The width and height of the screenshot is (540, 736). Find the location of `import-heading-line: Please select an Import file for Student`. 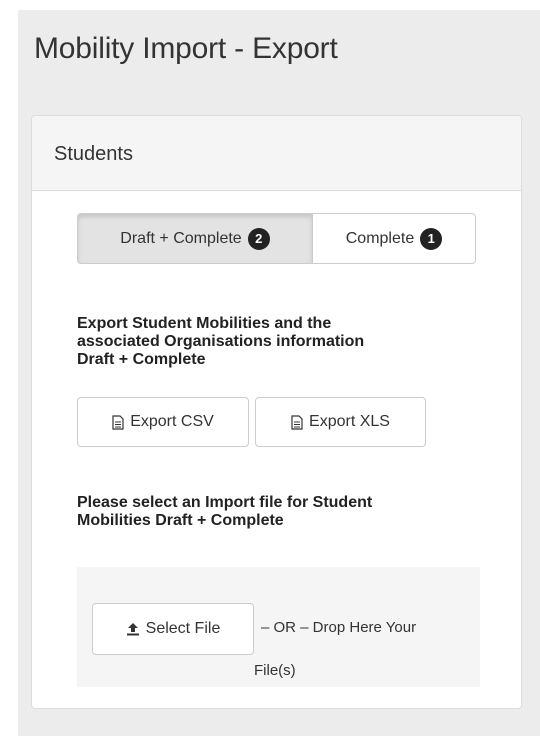

import-heading-line: Please select an Import file for Student is located at coordinates (225, 502).